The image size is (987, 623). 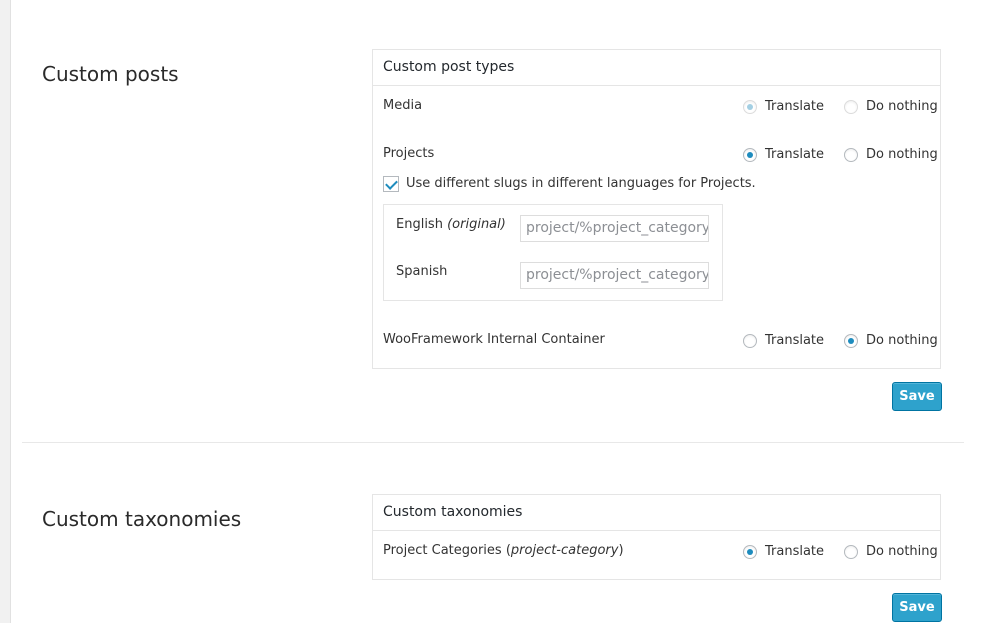 What do you see at coordinates (795, 106) in the screenshot?
I see `media-translate-label: Translate` at bounding box center [795, 106].